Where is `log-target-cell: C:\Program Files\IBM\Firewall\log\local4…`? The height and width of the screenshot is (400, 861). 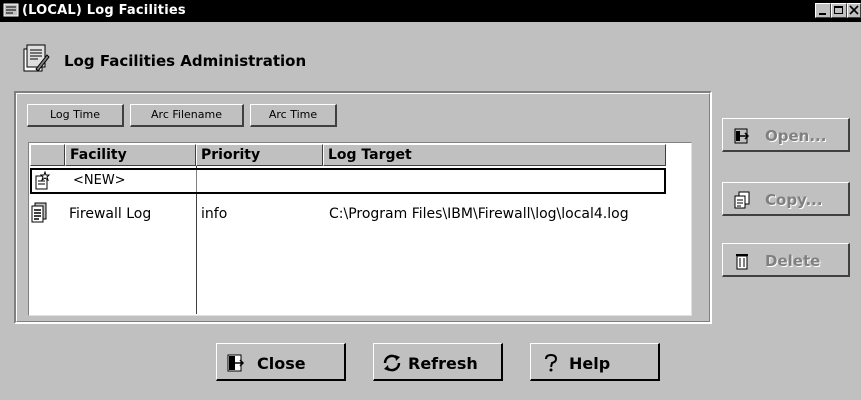
log-target-cell: C:\Program Files\IBM\Firewall\log\local4… is located at coordinates (479, 214).